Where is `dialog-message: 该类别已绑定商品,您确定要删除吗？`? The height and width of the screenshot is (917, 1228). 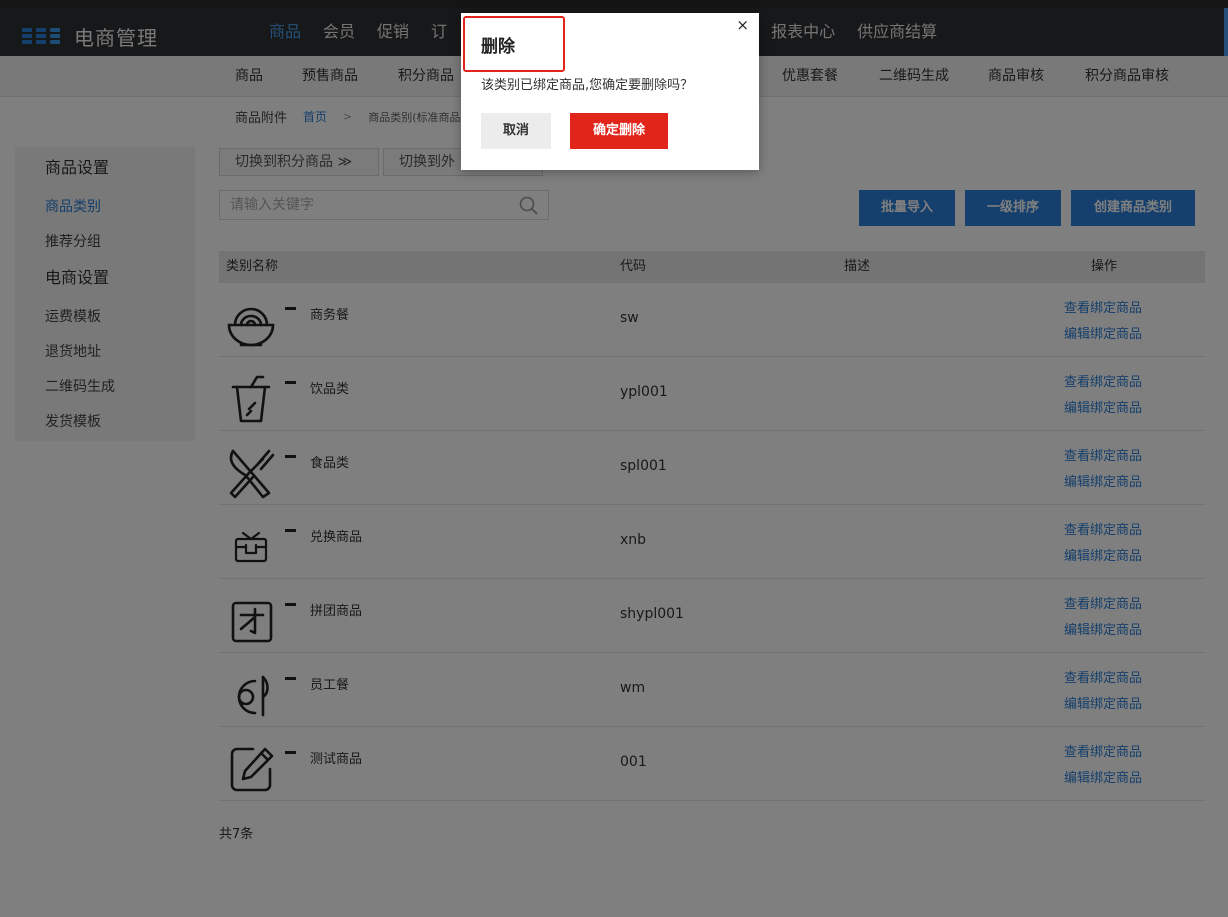 dialog-message: 该类别已绑定商品,您确定要删除吗？ is located at coordinates (587, 85).